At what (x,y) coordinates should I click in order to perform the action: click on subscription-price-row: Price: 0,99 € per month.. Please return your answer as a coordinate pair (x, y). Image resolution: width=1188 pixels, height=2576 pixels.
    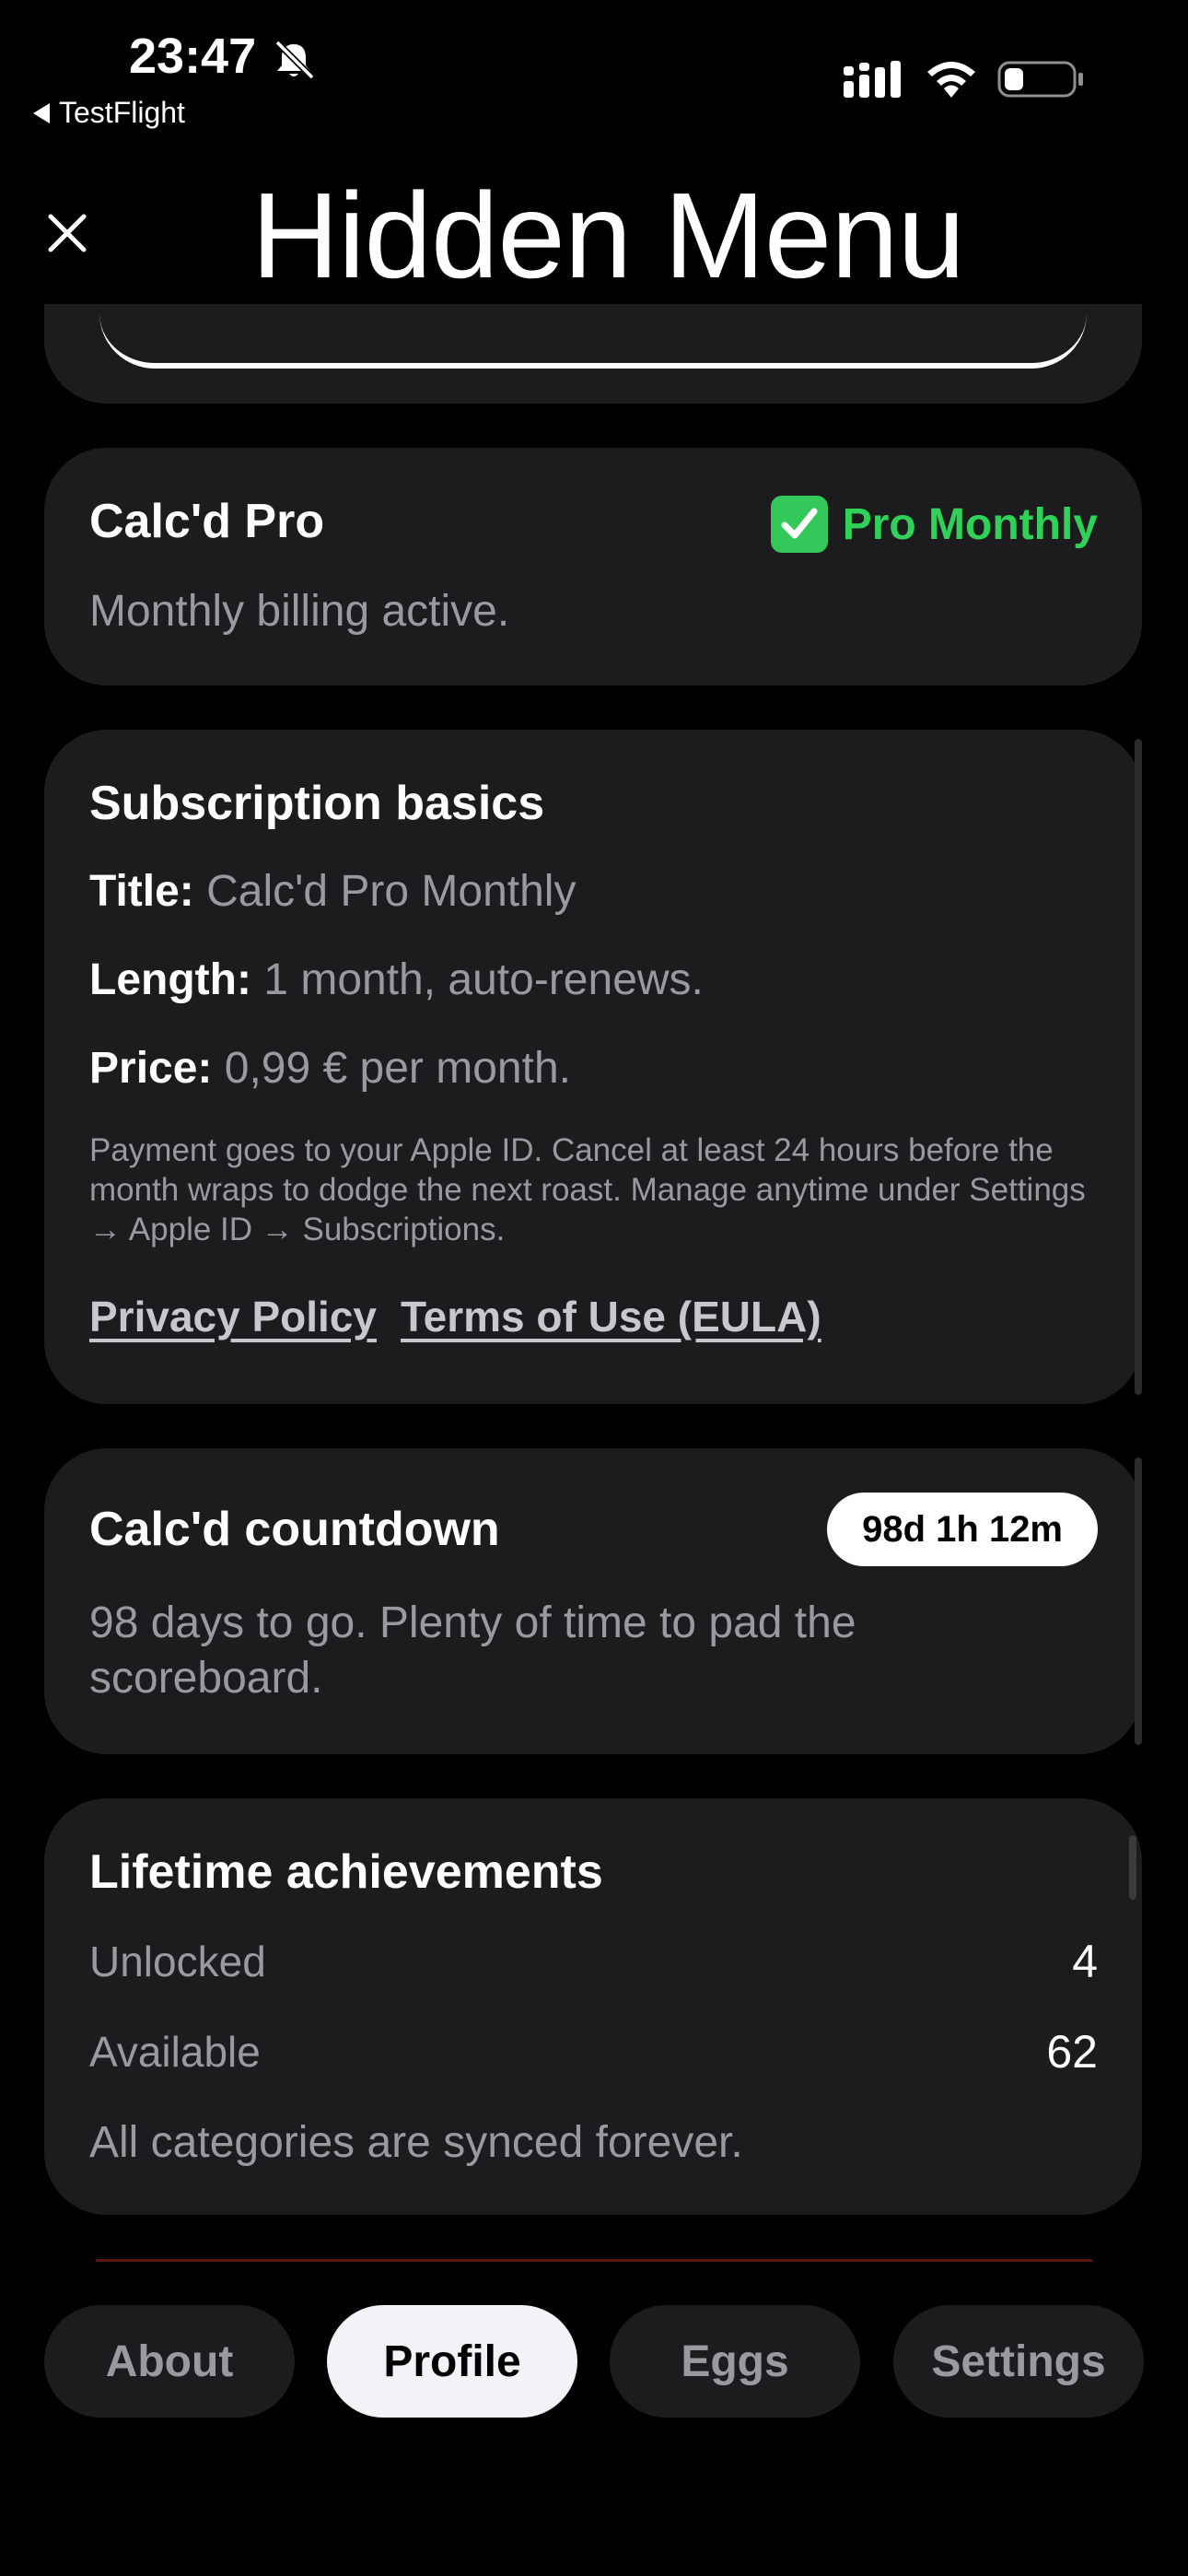
    Looking at the image, I should click on (330, 1068).